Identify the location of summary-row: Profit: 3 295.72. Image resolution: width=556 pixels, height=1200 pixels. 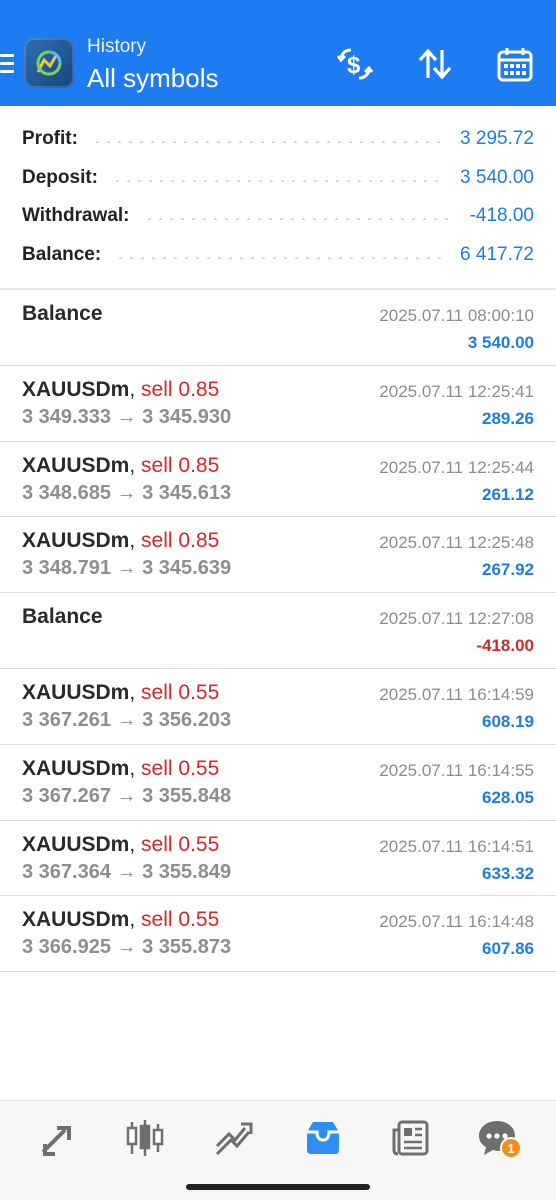
(278, 139).